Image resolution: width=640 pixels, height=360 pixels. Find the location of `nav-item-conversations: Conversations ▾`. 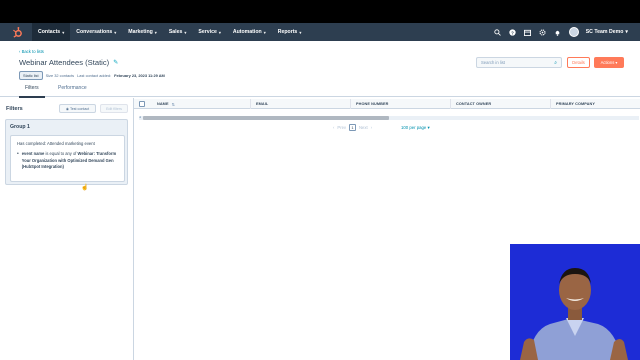

nav-item-conversations: Conversations ▾ is located at coordinates (96, 32).